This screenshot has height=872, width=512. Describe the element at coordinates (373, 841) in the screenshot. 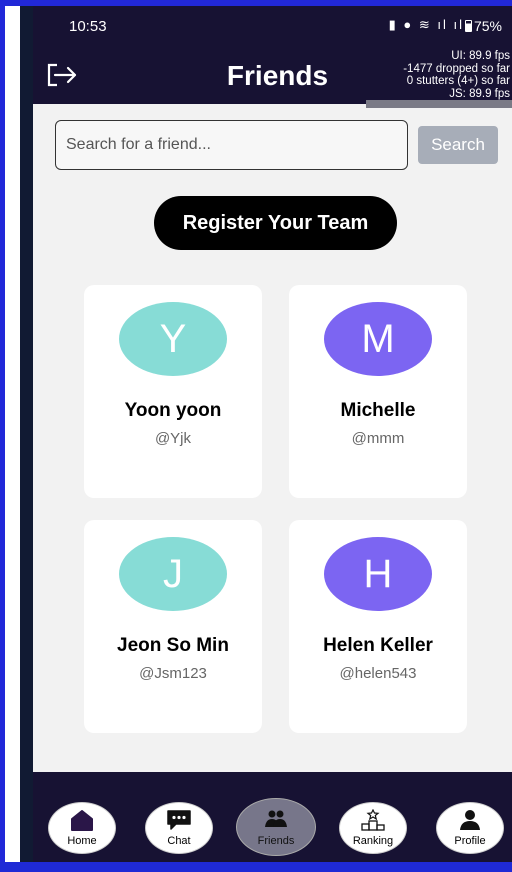

I see `tab-label: Ranking` at that location.